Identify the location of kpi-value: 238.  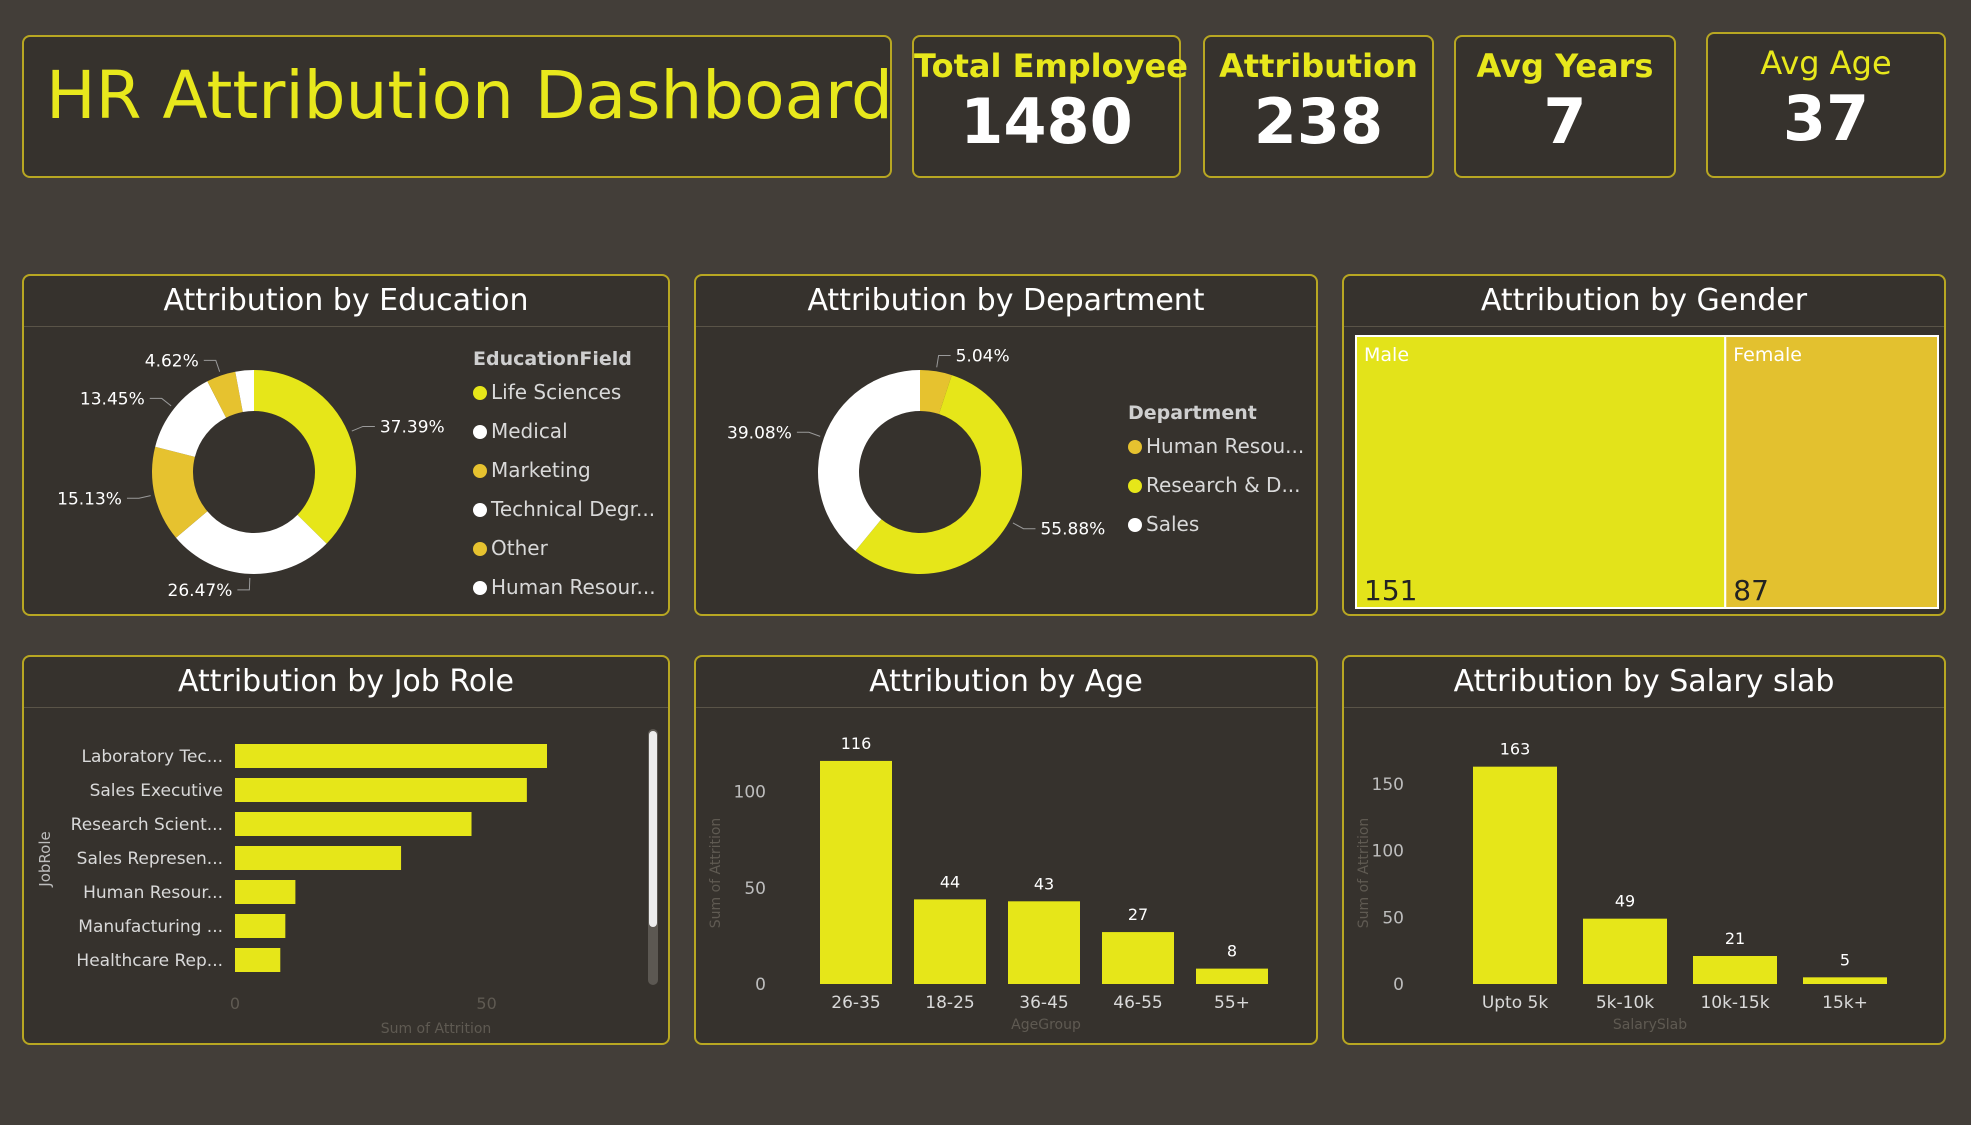
(1318, 121).